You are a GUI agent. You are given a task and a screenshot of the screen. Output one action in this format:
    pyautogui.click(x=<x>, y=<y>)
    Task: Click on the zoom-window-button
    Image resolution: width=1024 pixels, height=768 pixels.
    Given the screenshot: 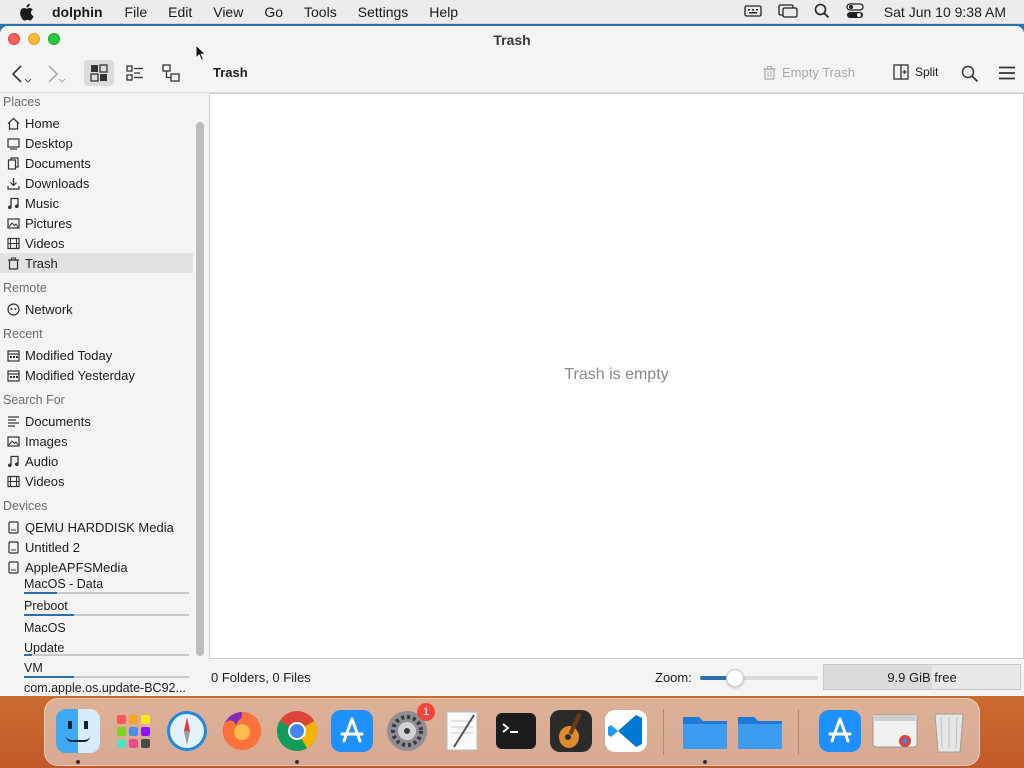 What is the action you would take?
    pyautogui.click(x=54, y=39)
    